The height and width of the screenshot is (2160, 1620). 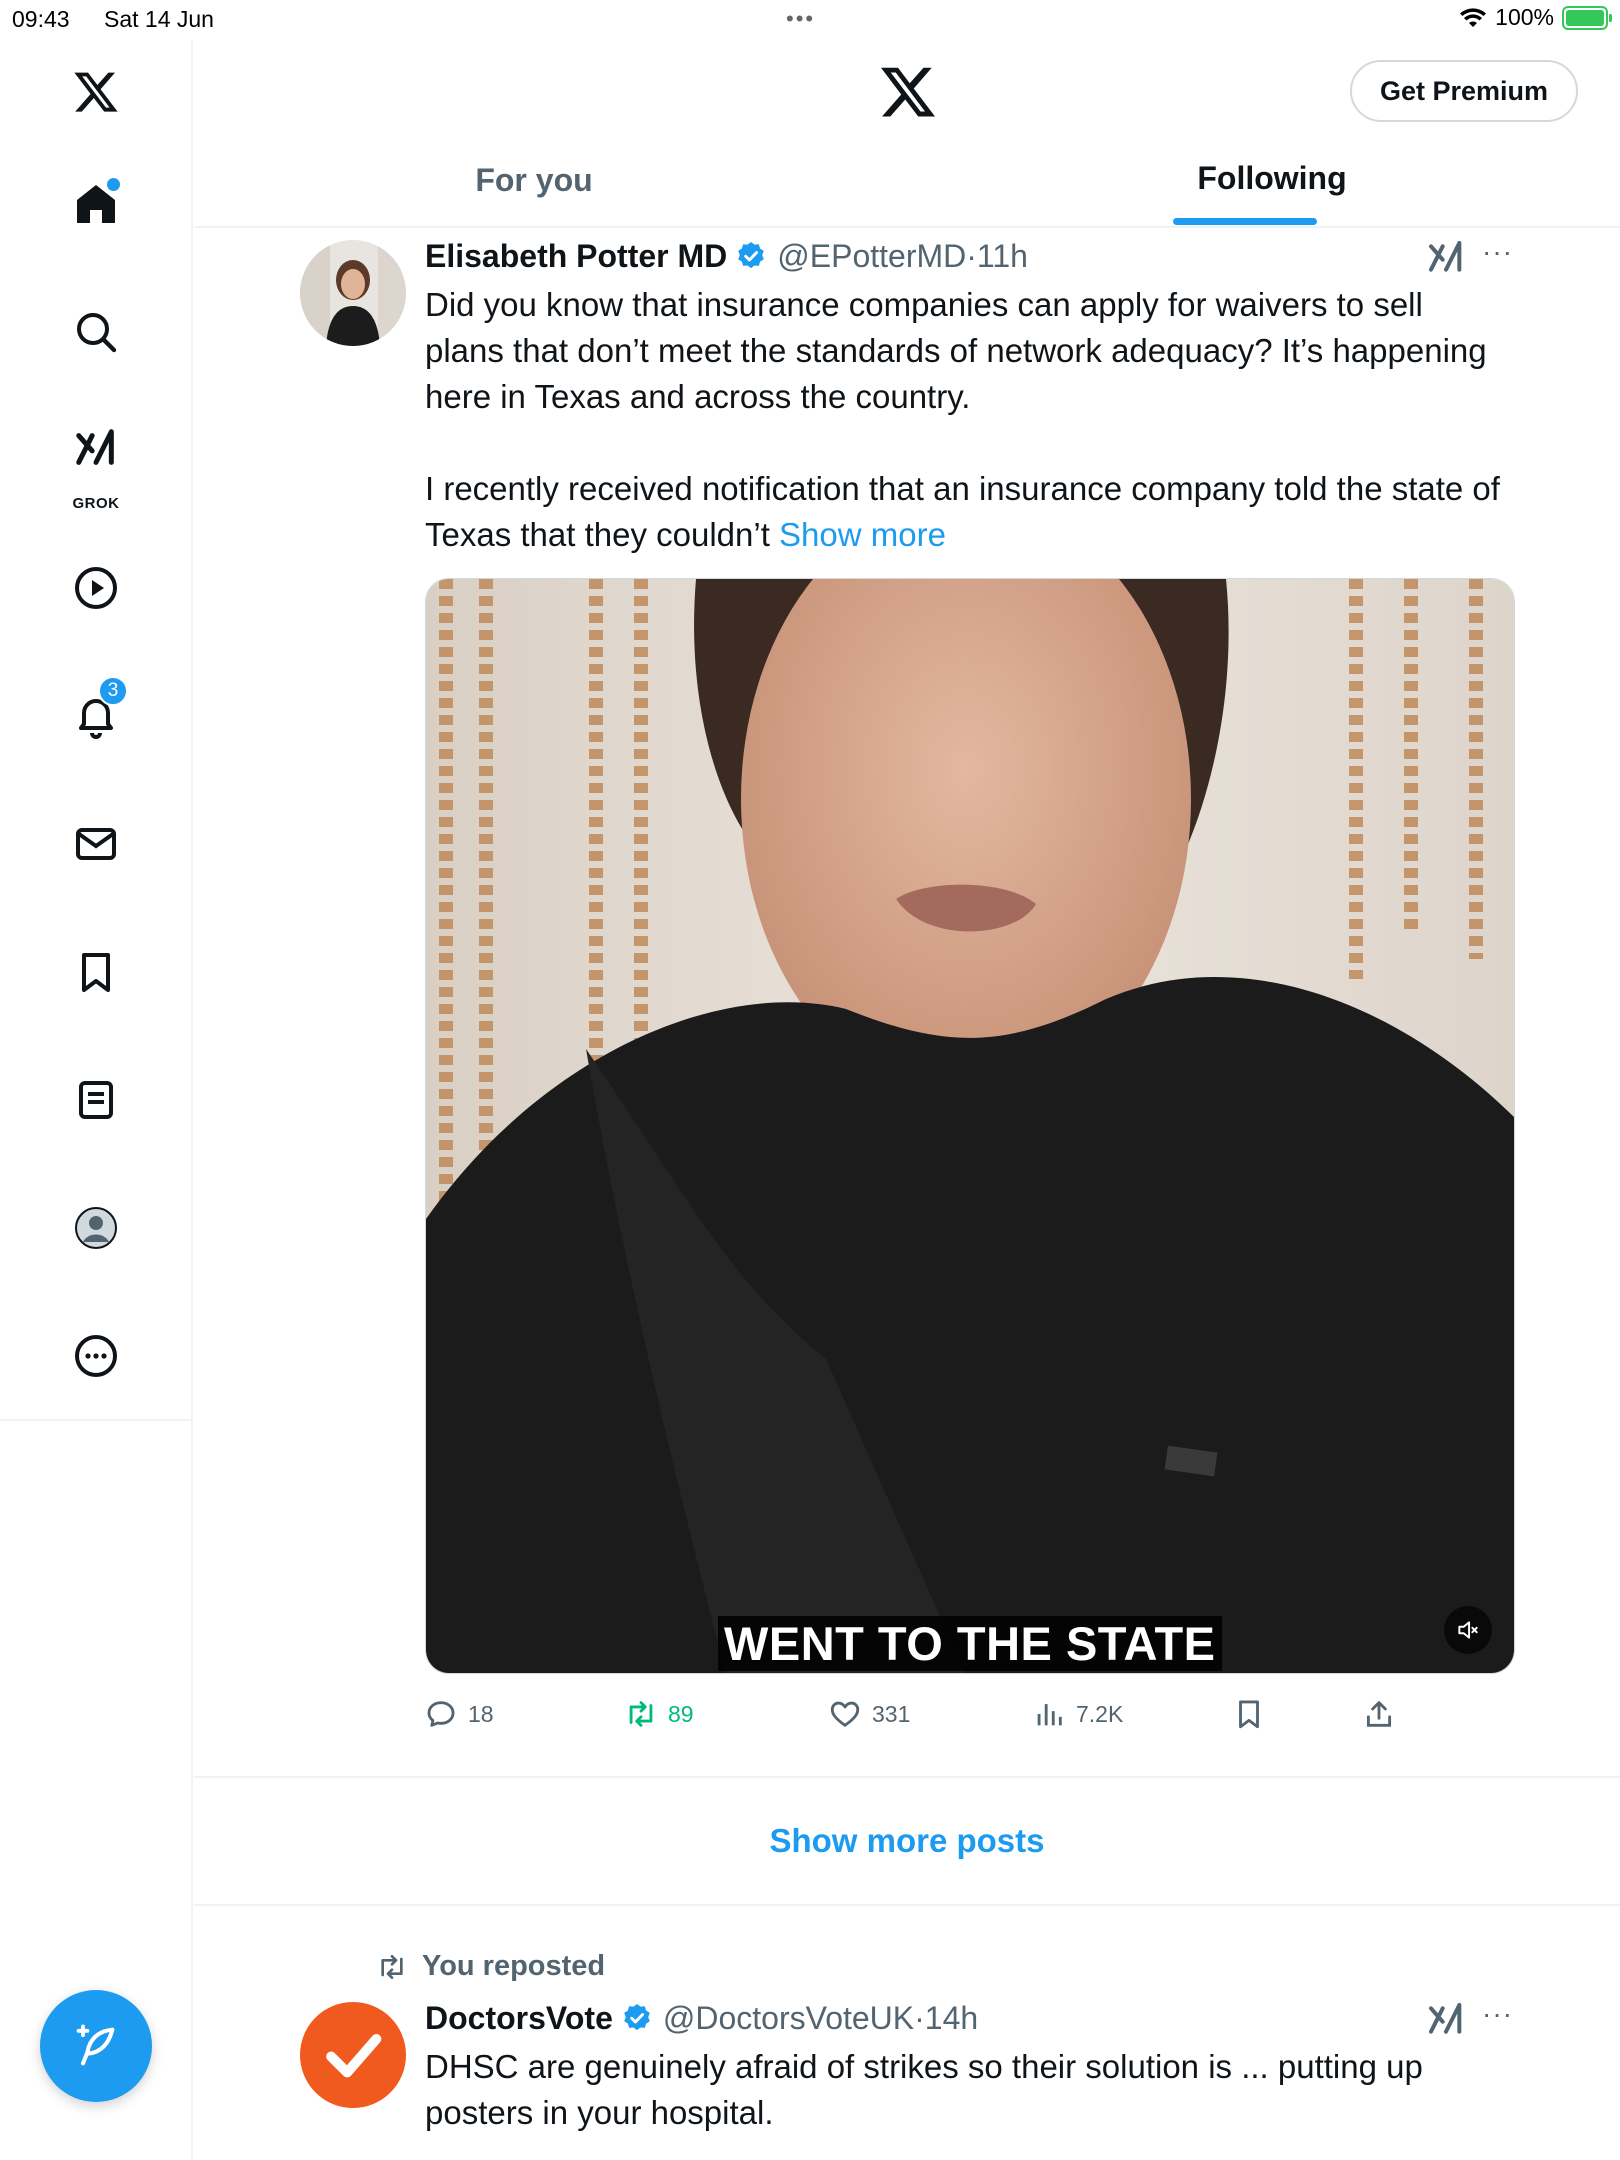 What do you see at coordinates (970, 1643) in the screenshot?
I see `video-caption: WENT TO THE STATE` at bounding box center [970, 1643].